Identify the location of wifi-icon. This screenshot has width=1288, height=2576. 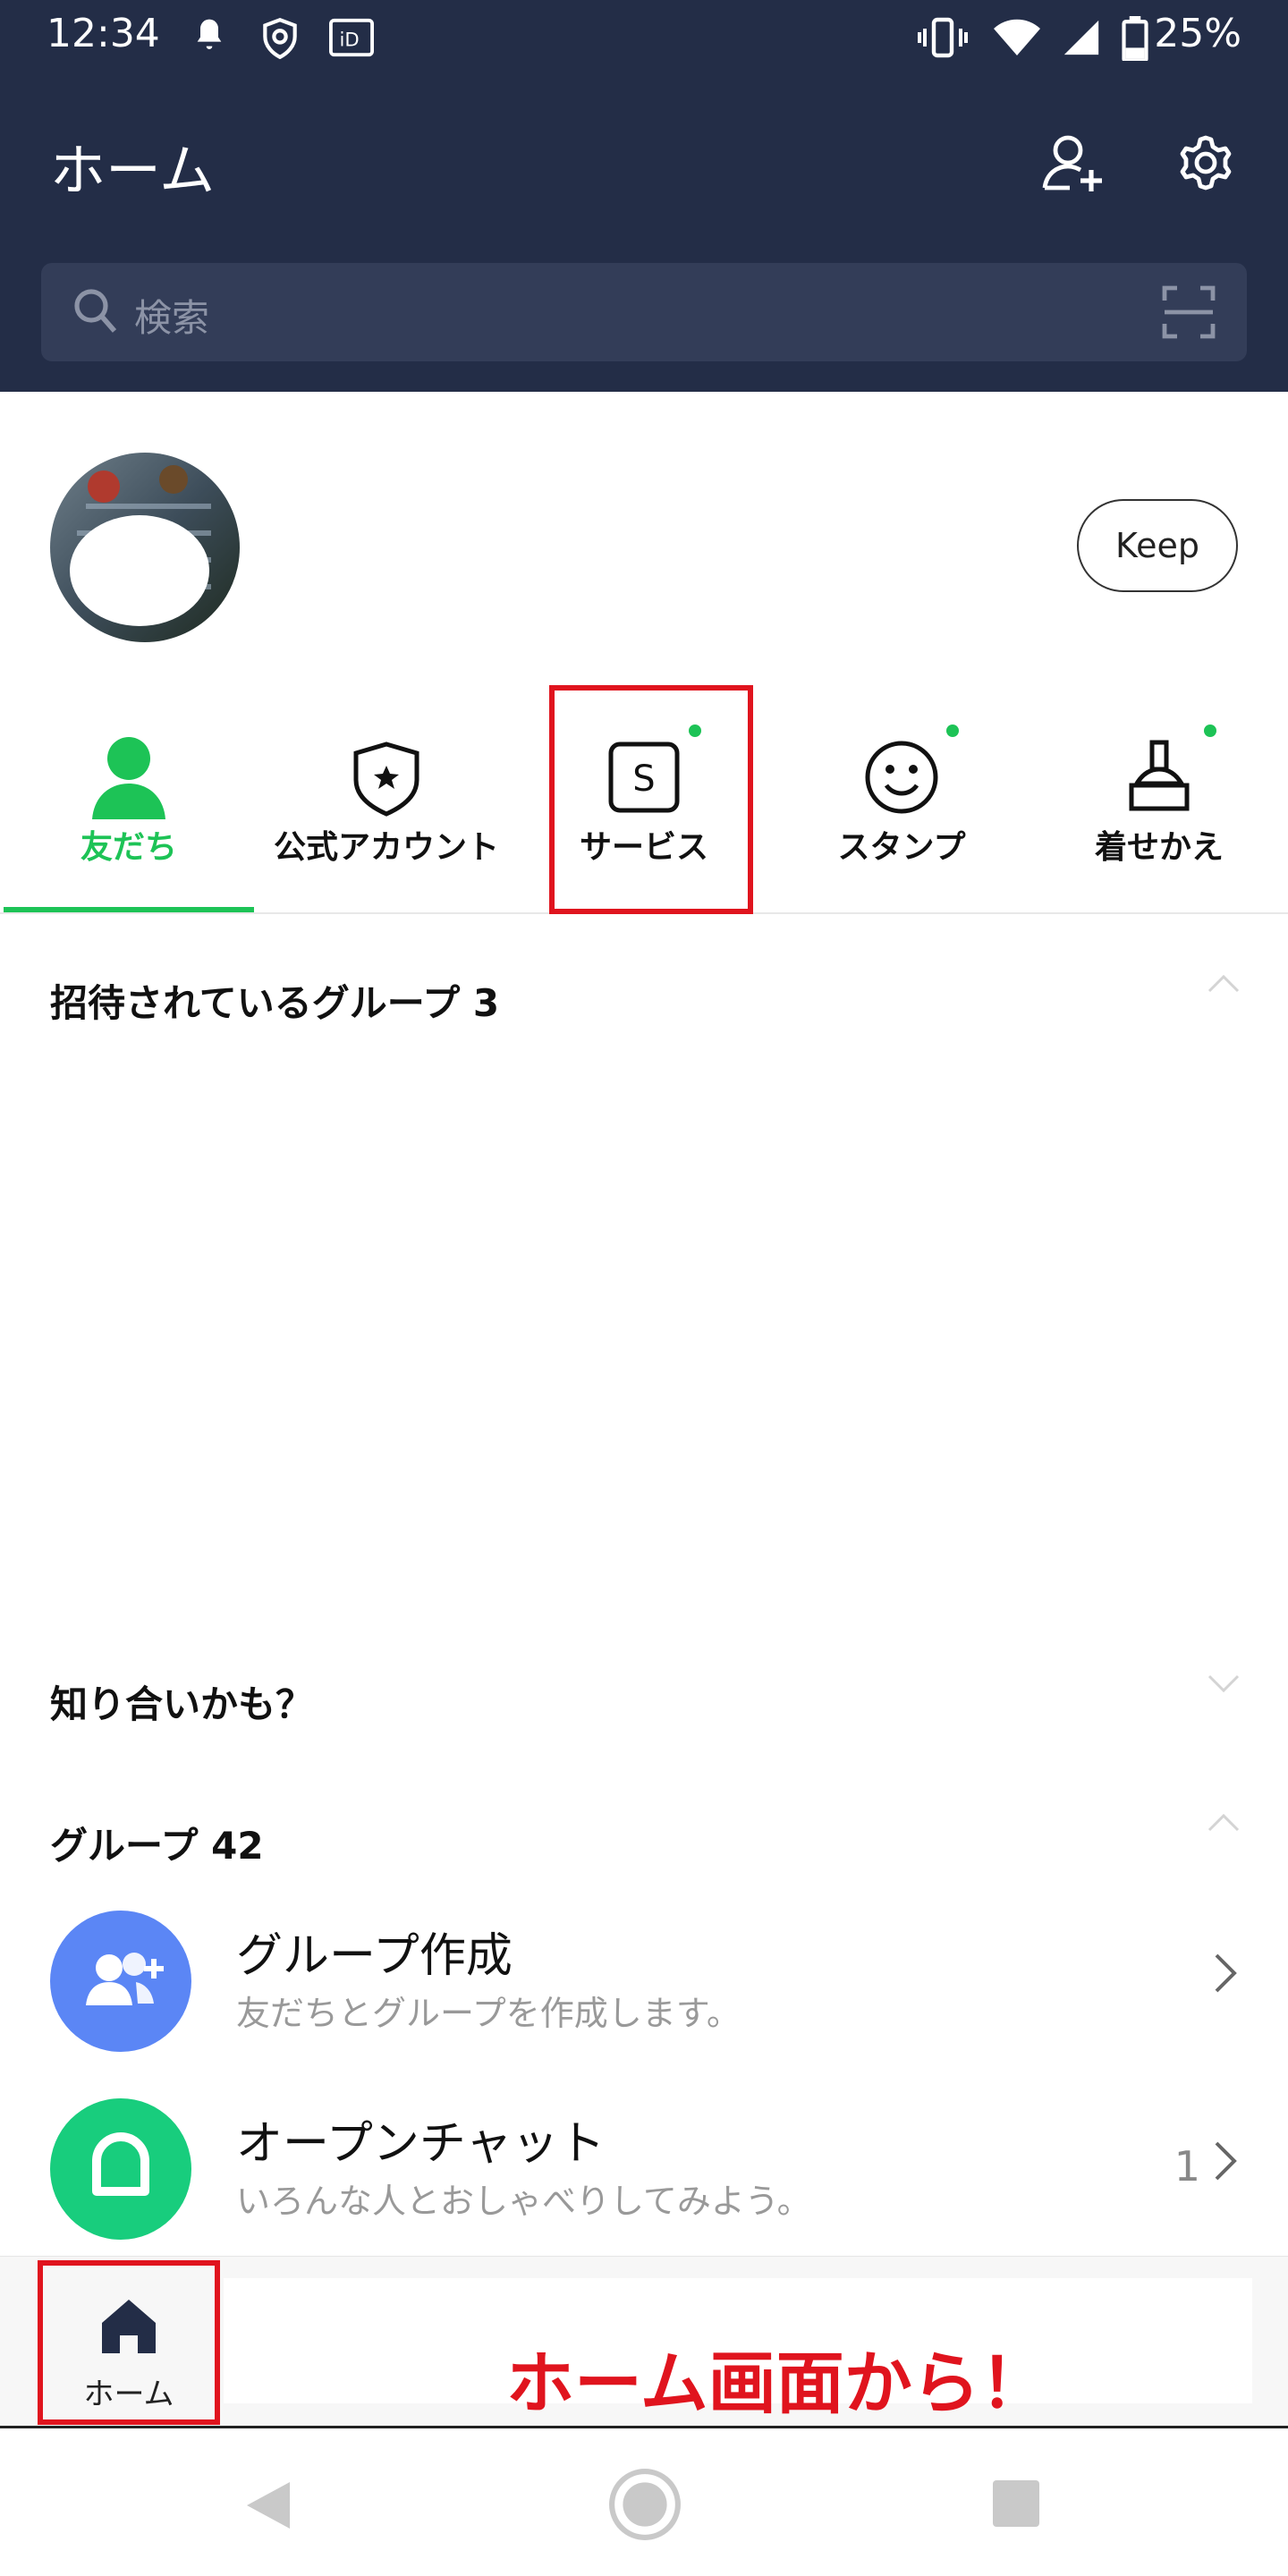
(1017, 39).